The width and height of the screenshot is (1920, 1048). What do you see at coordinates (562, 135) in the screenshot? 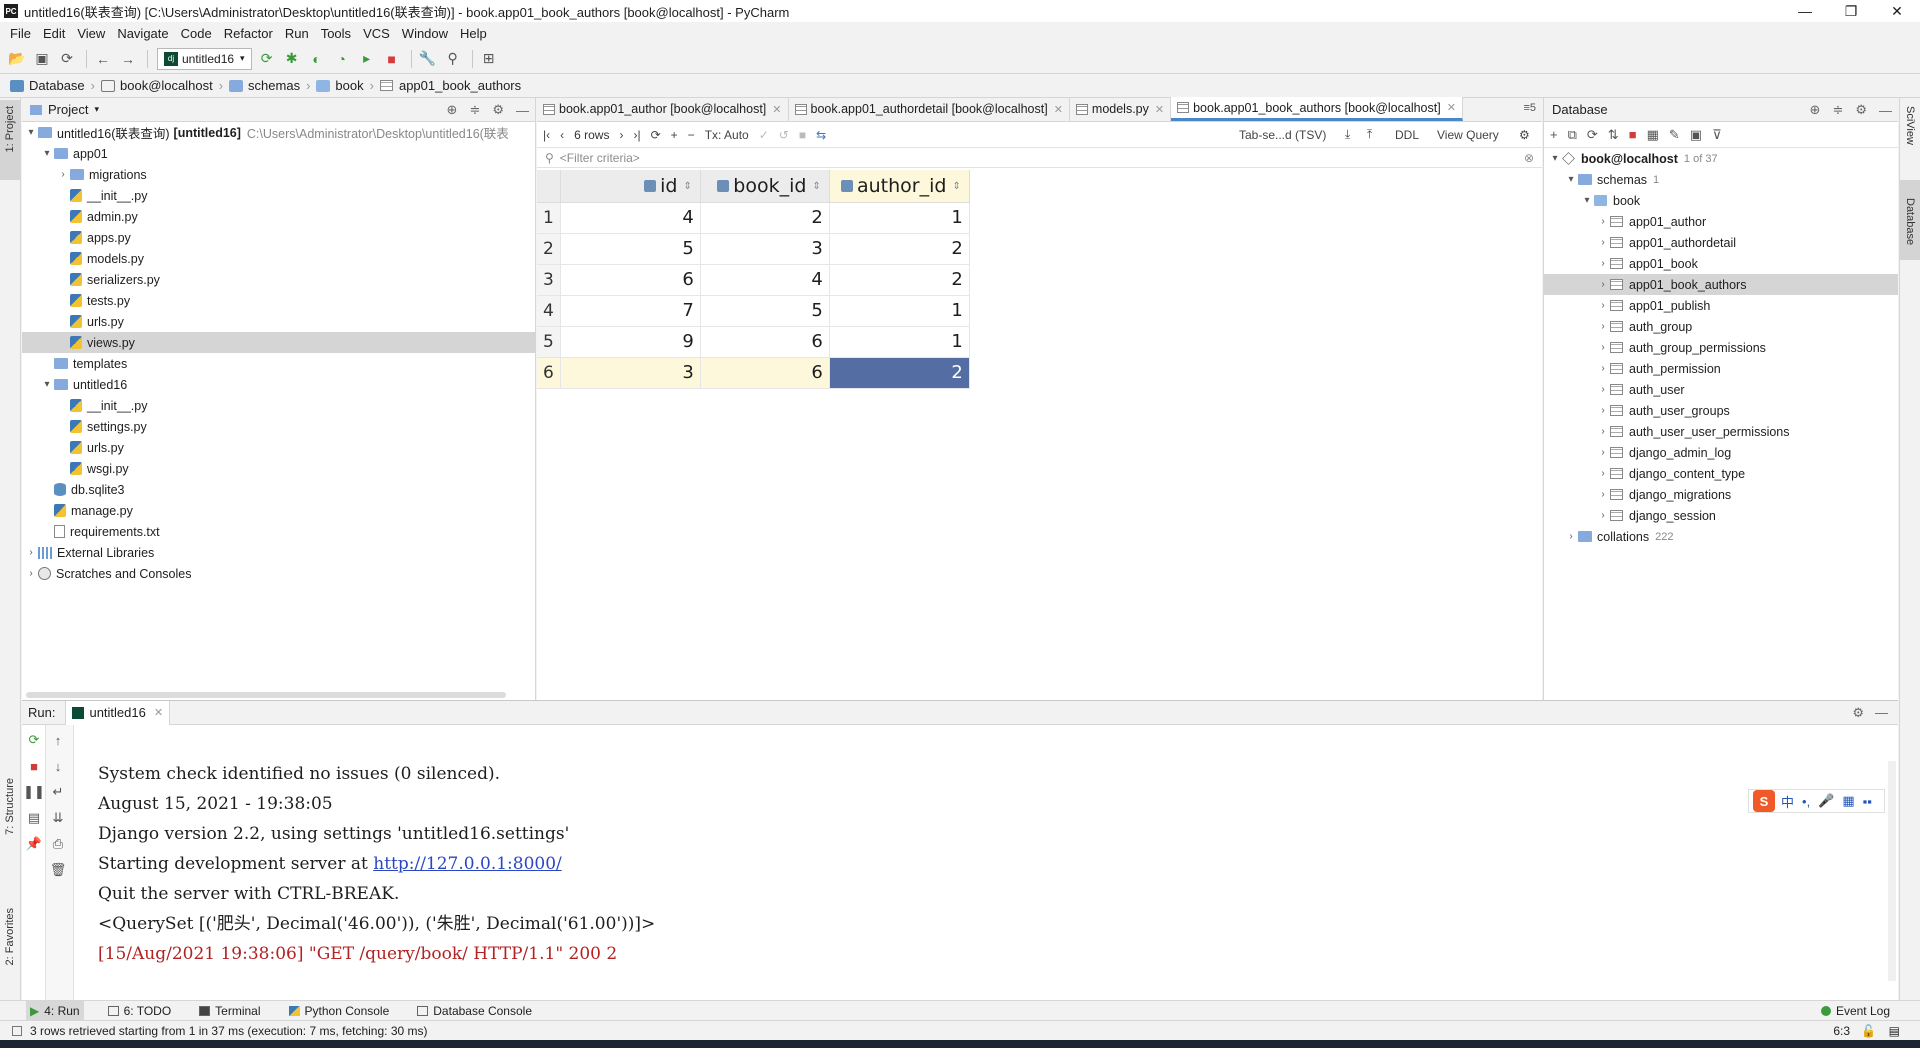
I see `prev-page-icon: ‹` at bounding box center [562, 135].